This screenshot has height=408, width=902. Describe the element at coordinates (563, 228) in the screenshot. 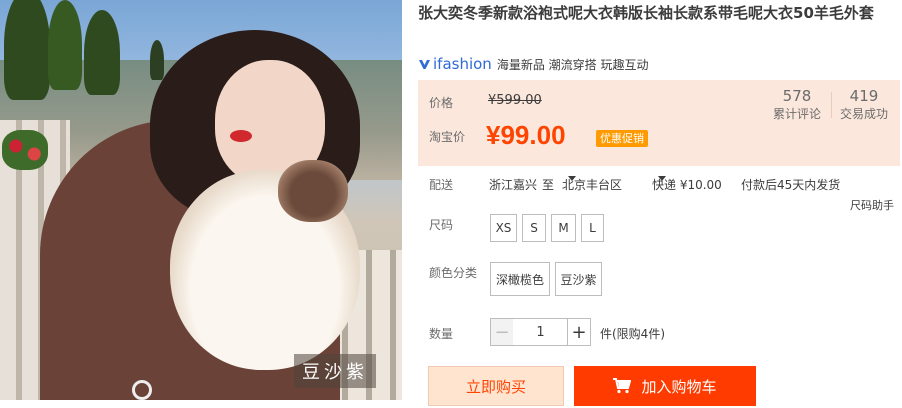

I see `size-option-m: M` at that location.